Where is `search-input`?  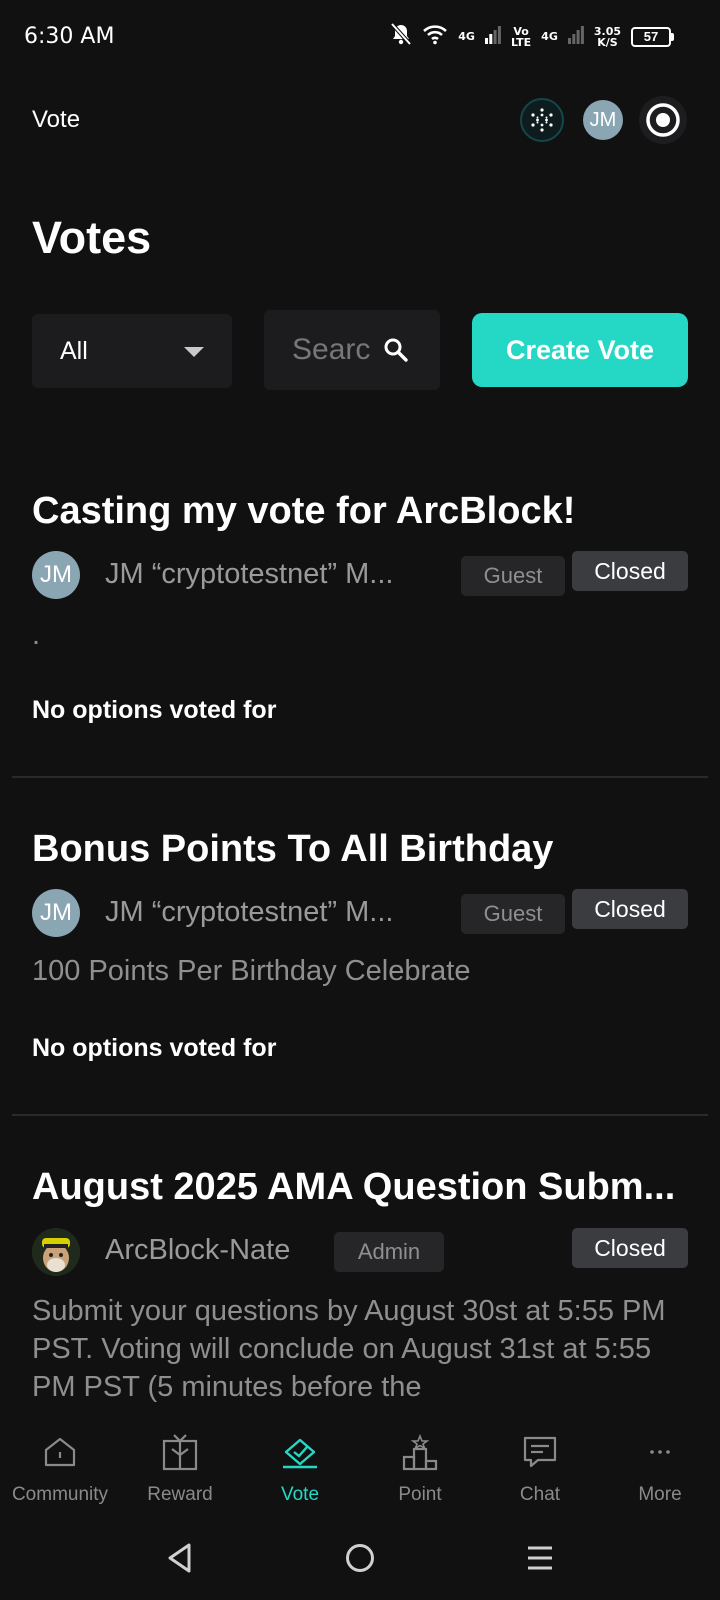 search-input is located at coordinates (331, 350).